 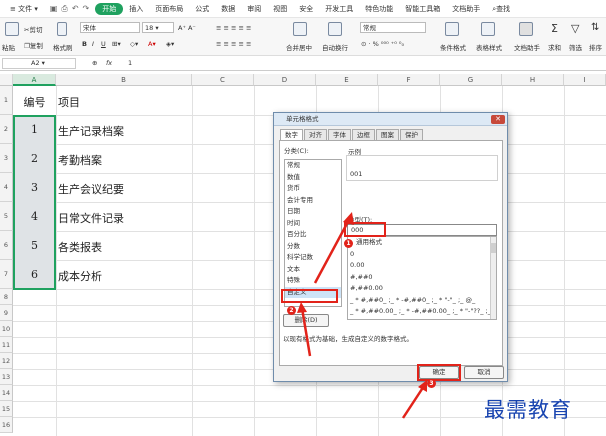 What do you see at coordinates (333, 248) in the screenshot?
I see `arrow-to-type-input` at bounding box center [333, 248].